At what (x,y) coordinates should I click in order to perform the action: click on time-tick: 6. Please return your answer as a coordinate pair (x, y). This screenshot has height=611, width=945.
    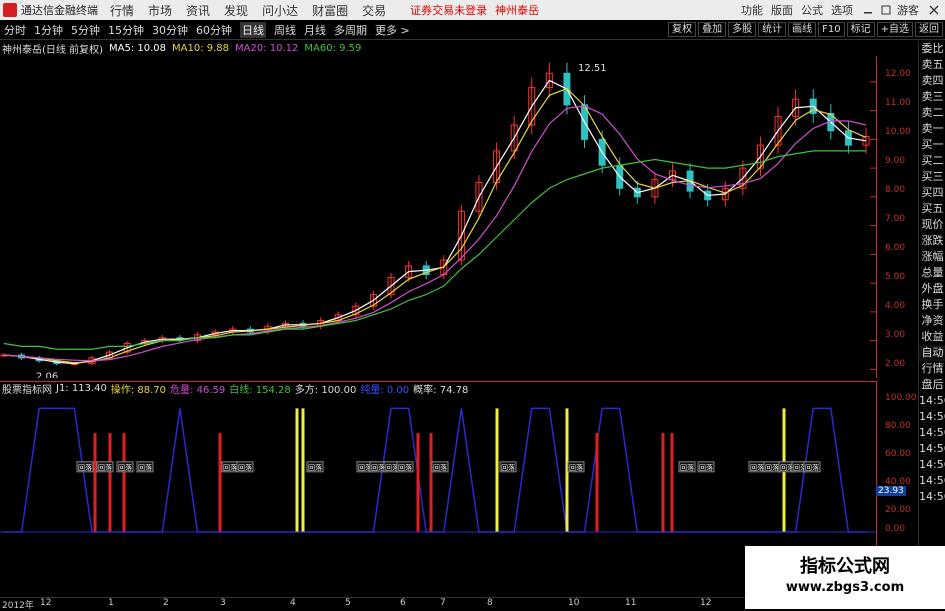
    Looking at the image, I should click on (403, 603).